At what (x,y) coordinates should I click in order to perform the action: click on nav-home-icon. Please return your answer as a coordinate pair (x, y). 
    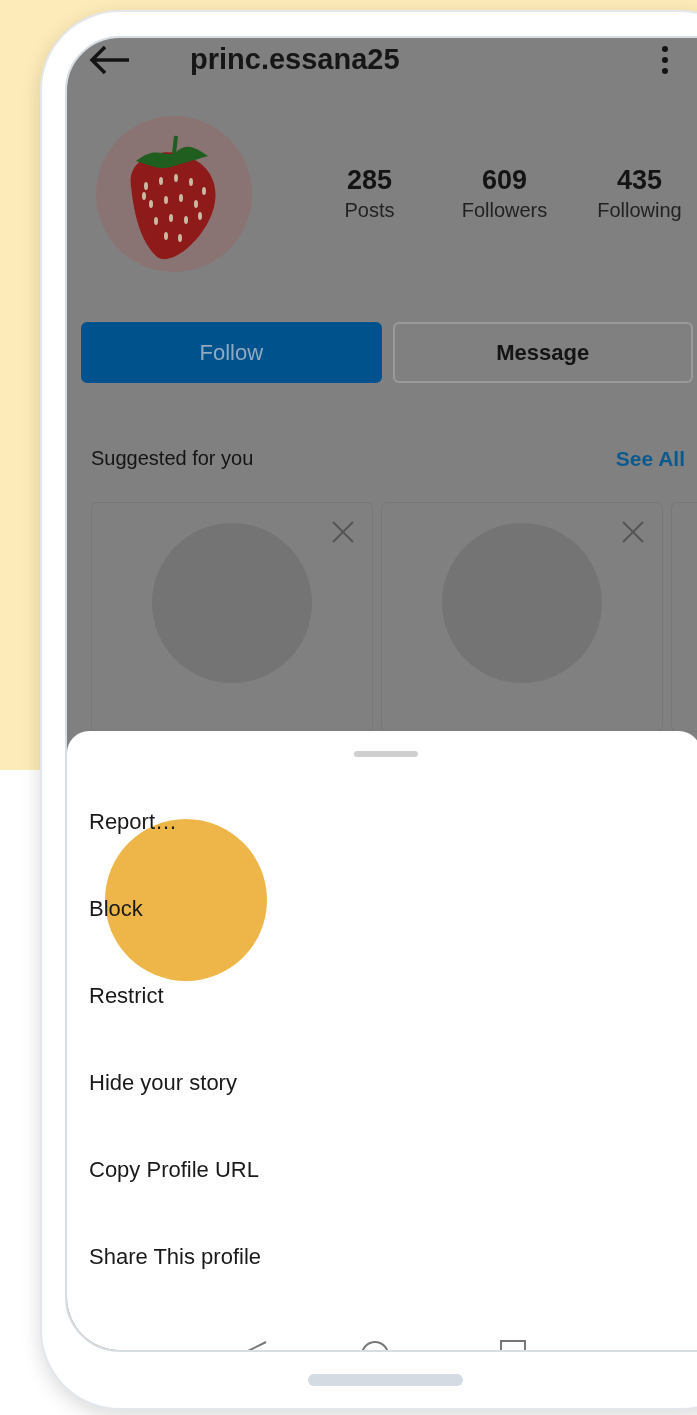
    Looking at the image, I should click on (375, 1345).